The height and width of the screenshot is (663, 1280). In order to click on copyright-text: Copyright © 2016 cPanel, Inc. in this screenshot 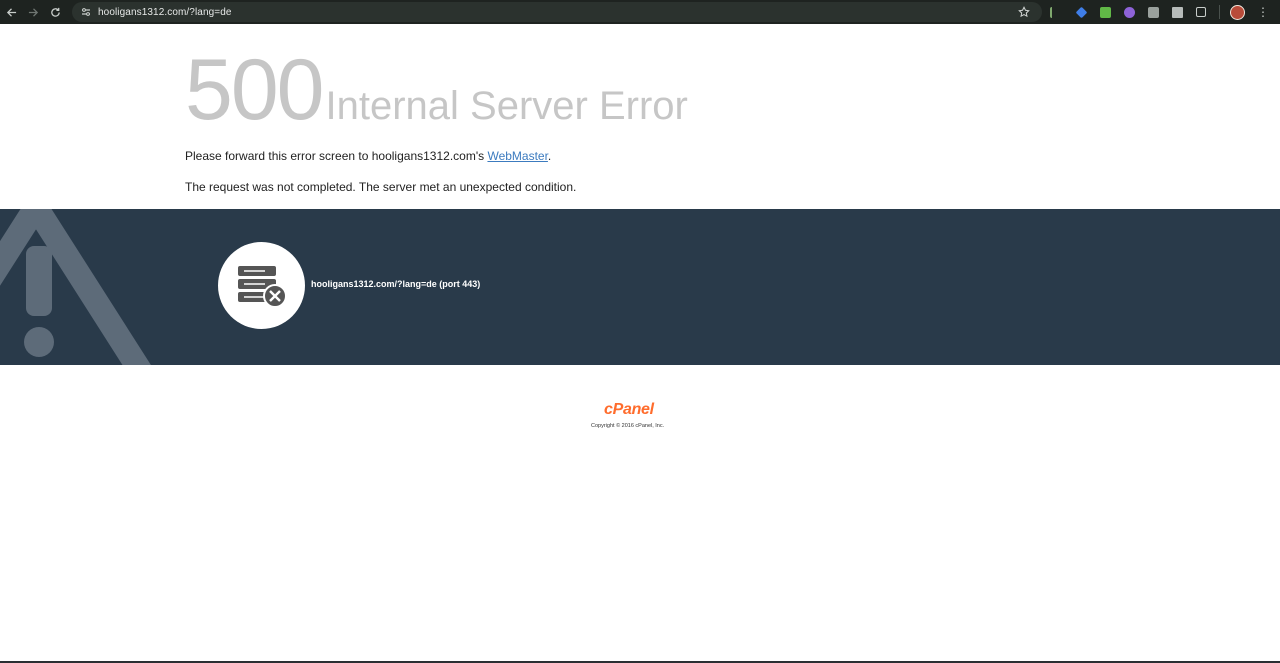, I will do `click(628, 426)`.